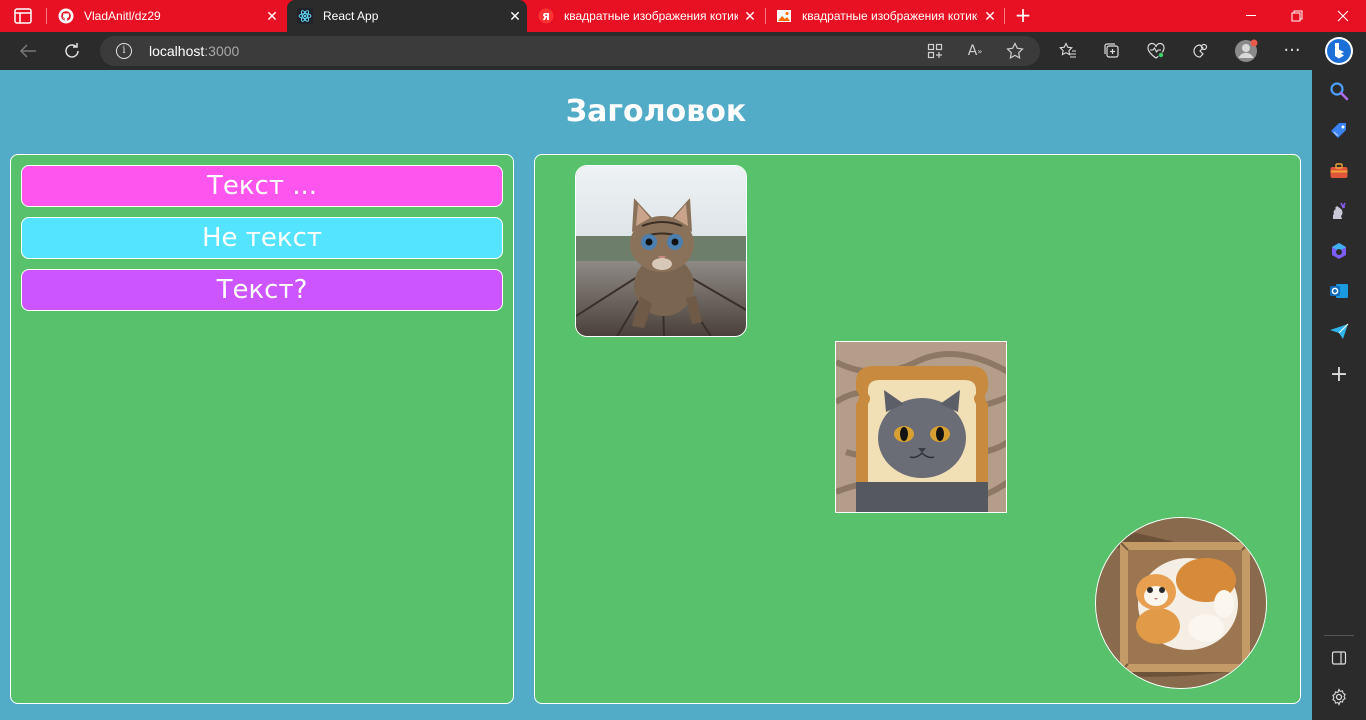 Image resolution: width=1366 pixels, height=720 pixels. What do you see at coordinates (72, 51) in the screenshot?
I see `refresh-icon` at bounding box center [72, 51].